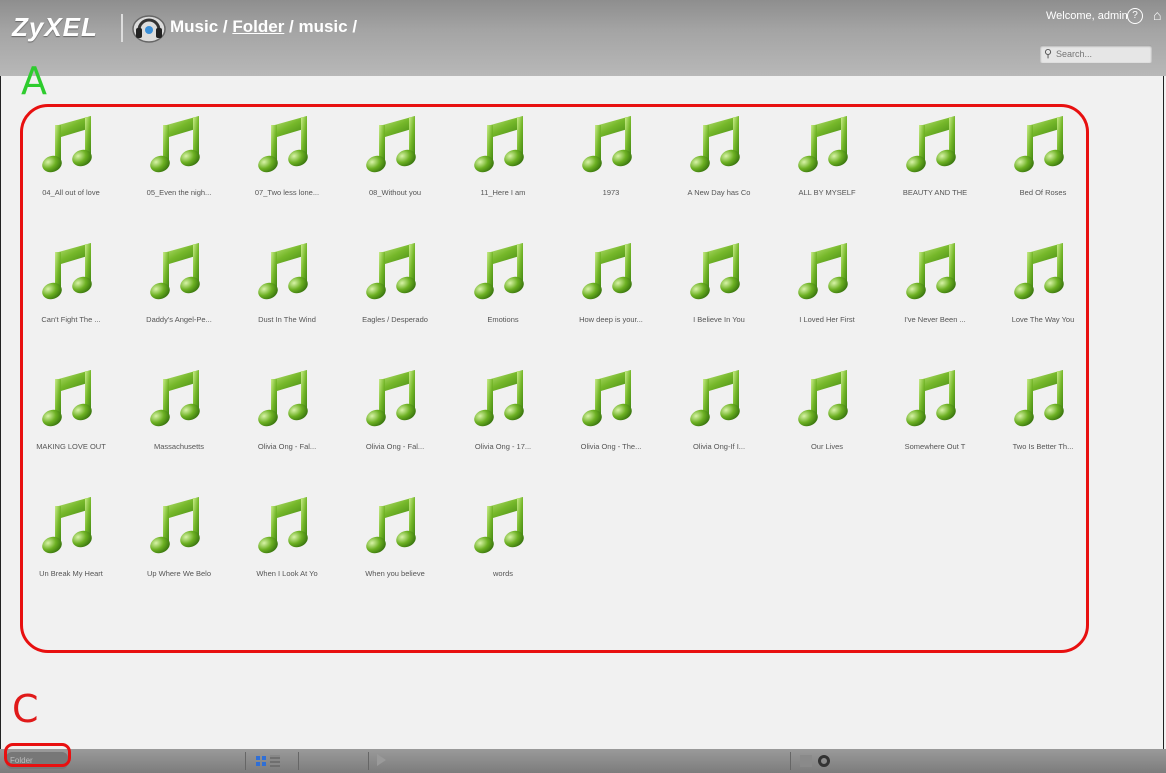 The height and width of the screenshot is (773, 1166). Describe the element at coordinates (827, 319) in the screenshot. I see `music-file-name: I Loved Her First` at that location.